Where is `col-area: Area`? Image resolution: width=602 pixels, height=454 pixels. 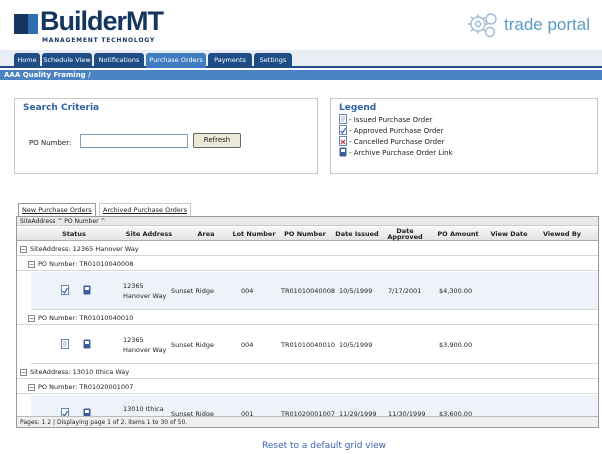 col-area: Area is located at coordinates (206, 234).